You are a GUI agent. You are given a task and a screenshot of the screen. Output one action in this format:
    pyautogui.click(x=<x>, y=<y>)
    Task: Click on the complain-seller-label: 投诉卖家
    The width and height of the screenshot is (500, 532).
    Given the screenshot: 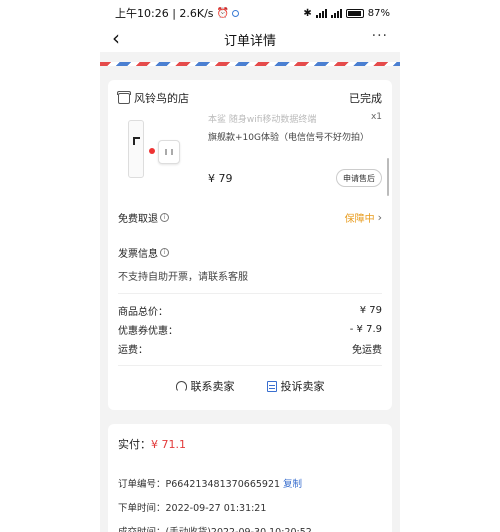 What is the action you would take?
    pyautogui.click(x=302, y=386)
    